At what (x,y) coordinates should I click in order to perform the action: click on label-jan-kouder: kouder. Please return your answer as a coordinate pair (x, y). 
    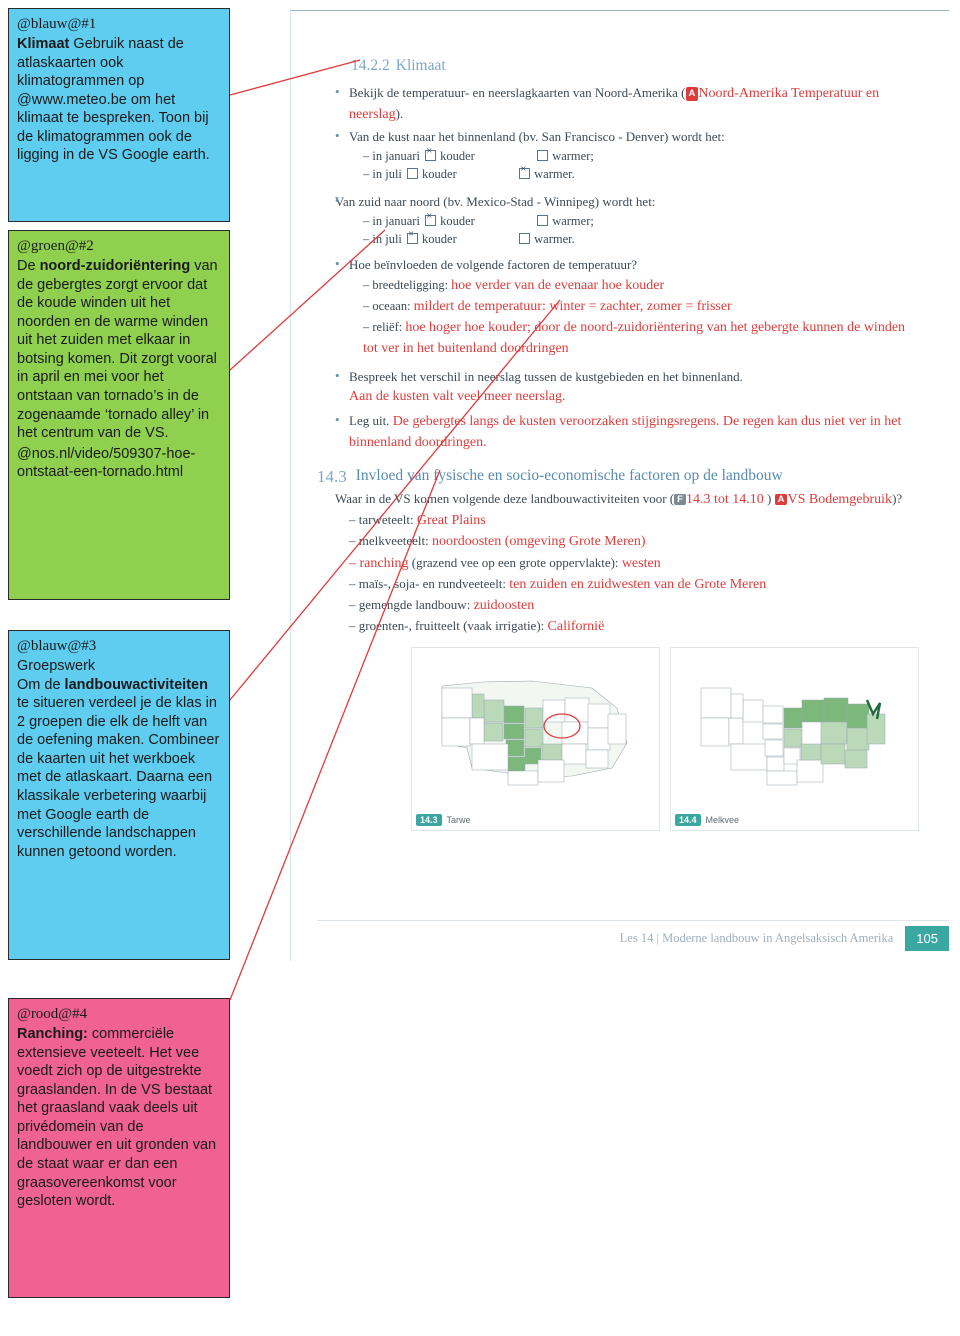
    Looking at the image, I should click on (457, 155).